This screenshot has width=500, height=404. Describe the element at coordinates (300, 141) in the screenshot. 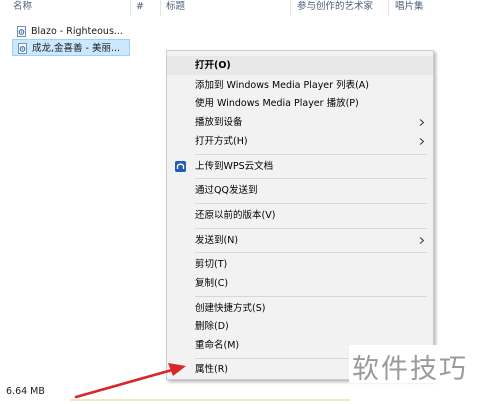

I see `menu-item-open-with: 打开方式(H)` at that location.